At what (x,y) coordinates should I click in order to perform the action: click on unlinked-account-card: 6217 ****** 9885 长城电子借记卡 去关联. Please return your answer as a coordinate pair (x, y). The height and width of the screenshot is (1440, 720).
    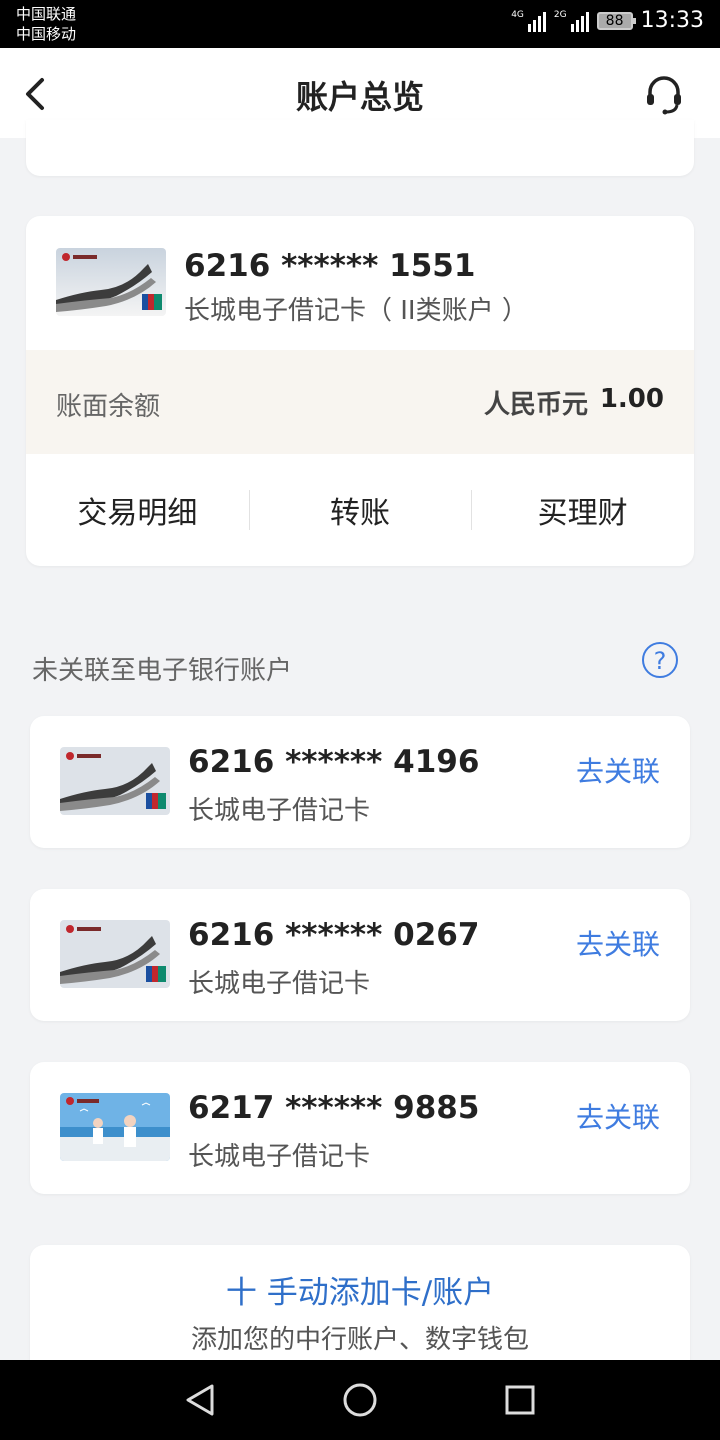
    Looking at the image, I should click on (360, 1128).